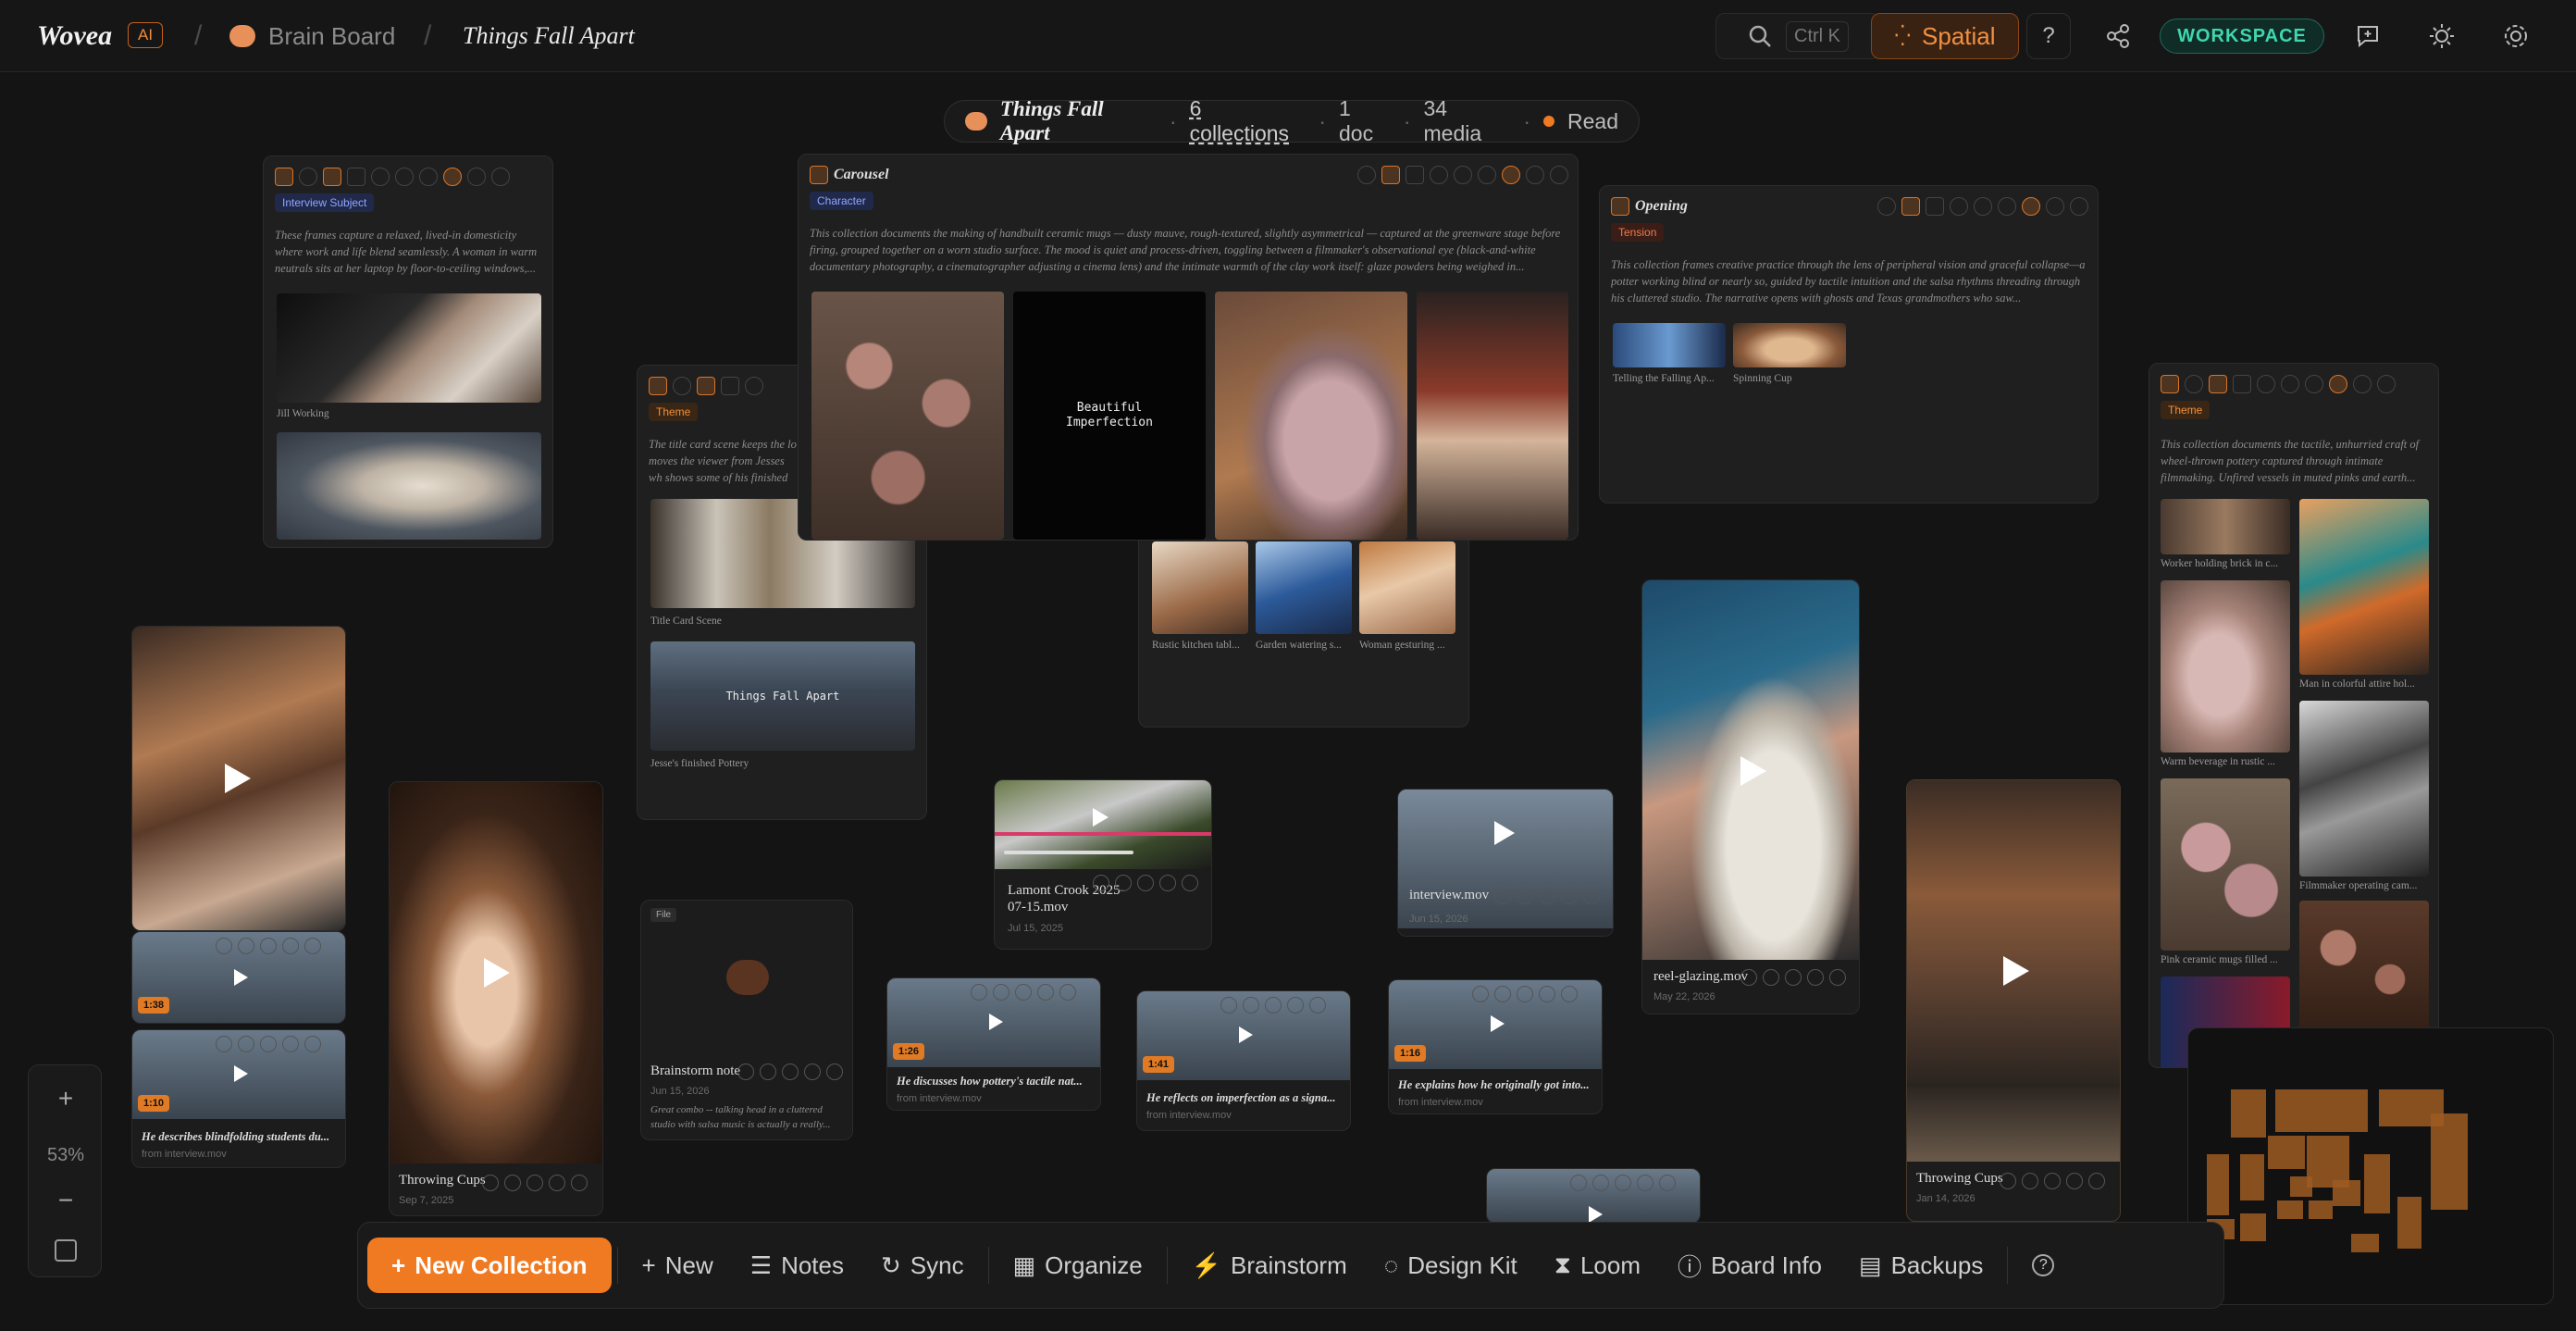  What do you see at coordinates (797, 1265) in the screenshot?
I see `notes-button: ☰ Notes` at bounding box center [797, 1265].